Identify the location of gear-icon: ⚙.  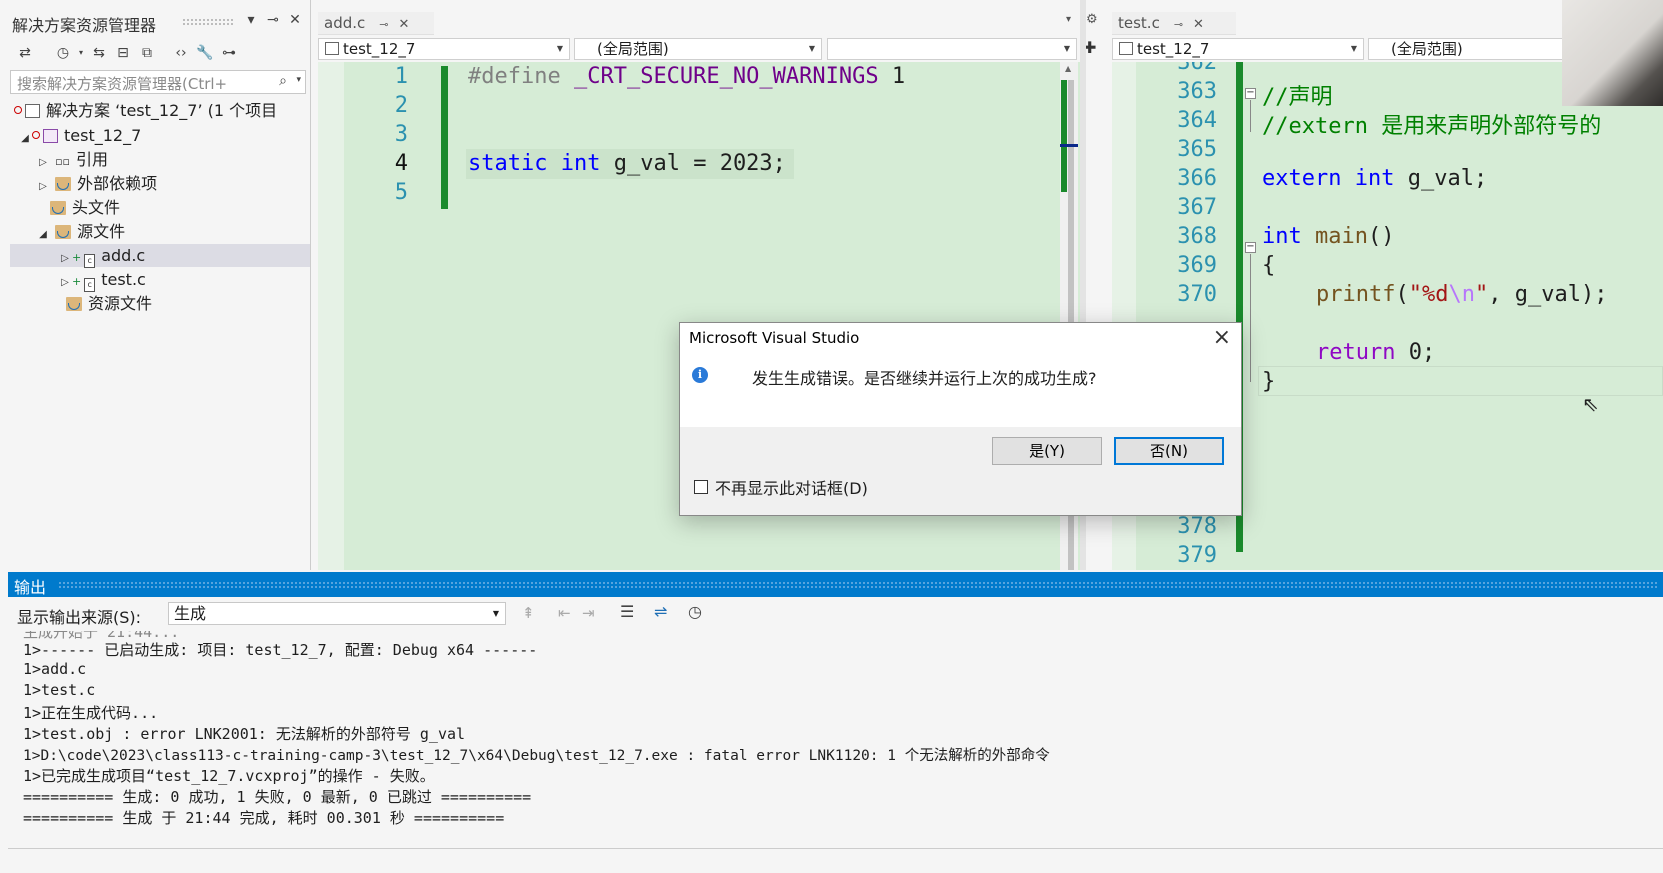
(1092, 19).